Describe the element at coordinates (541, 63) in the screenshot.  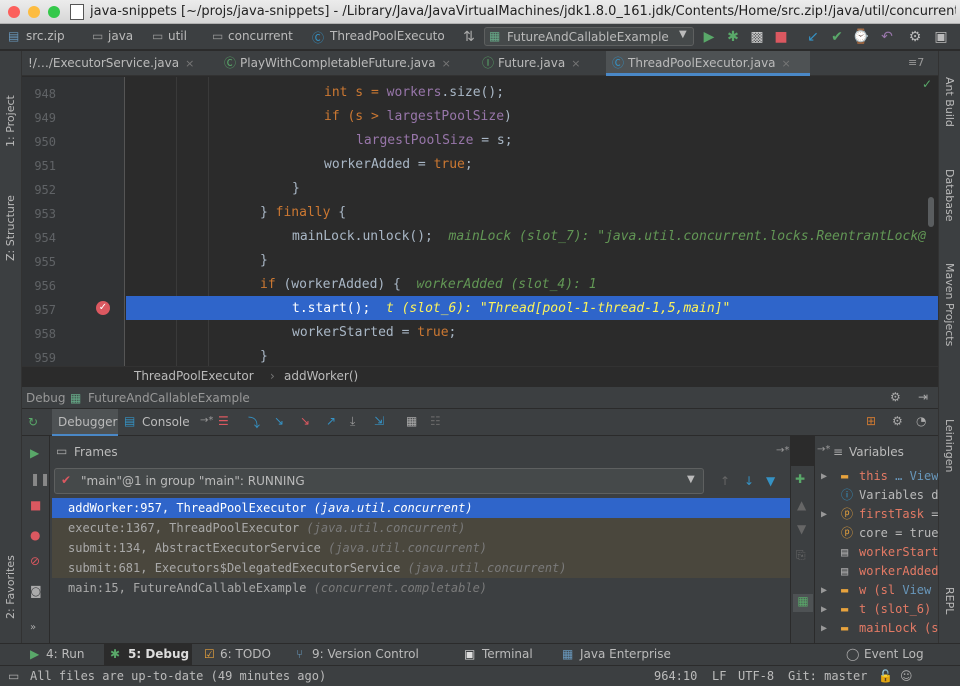
I see `tab-future: Ⓘ Future.java ×` at that location.